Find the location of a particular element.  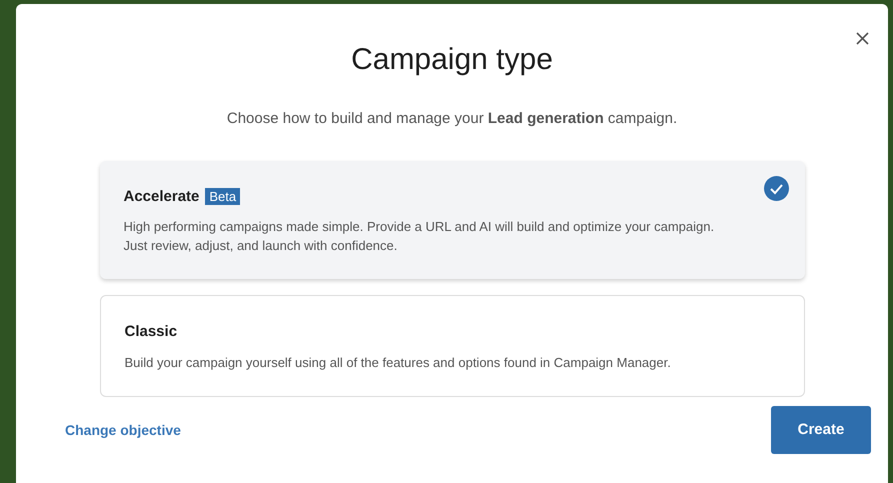

create-button: Create is located at coordinates (821, 430).